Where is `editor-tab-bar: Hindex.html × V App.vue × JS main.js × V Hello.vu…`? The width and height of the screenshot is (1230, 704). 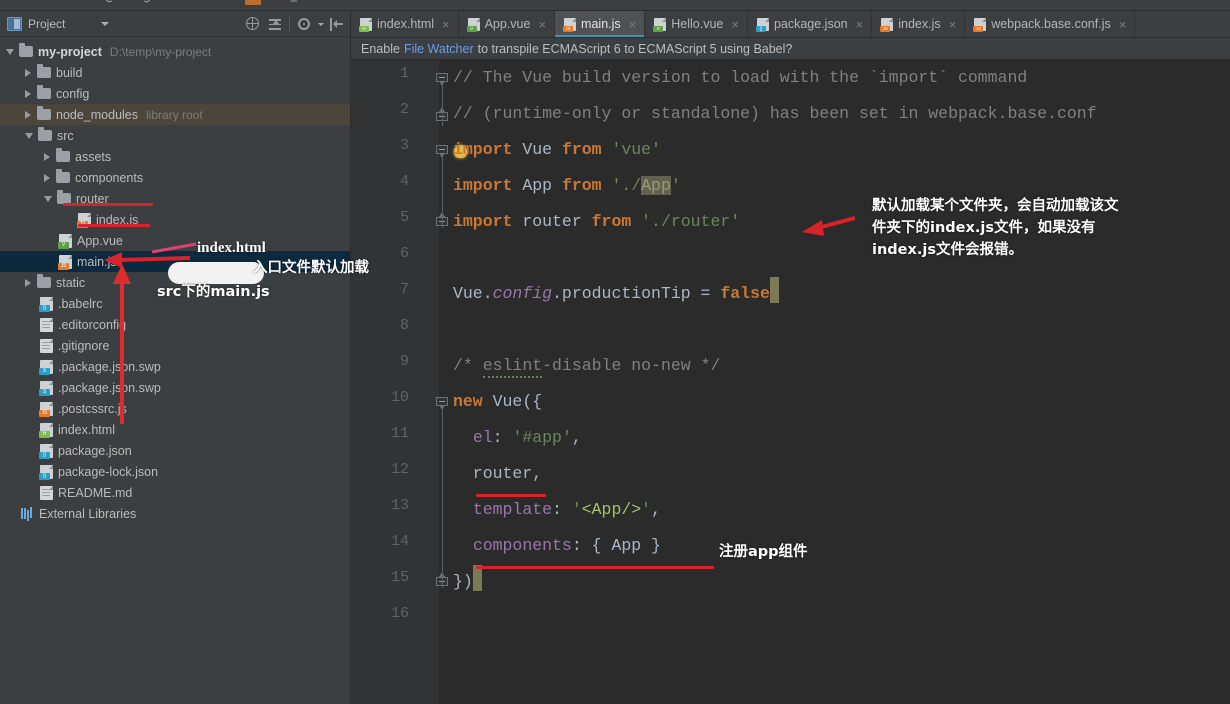
editor-tab-bar: Hindex.html × V App.vue × JS main.js × V Hello.vu… is located at coordinates (790, 24).